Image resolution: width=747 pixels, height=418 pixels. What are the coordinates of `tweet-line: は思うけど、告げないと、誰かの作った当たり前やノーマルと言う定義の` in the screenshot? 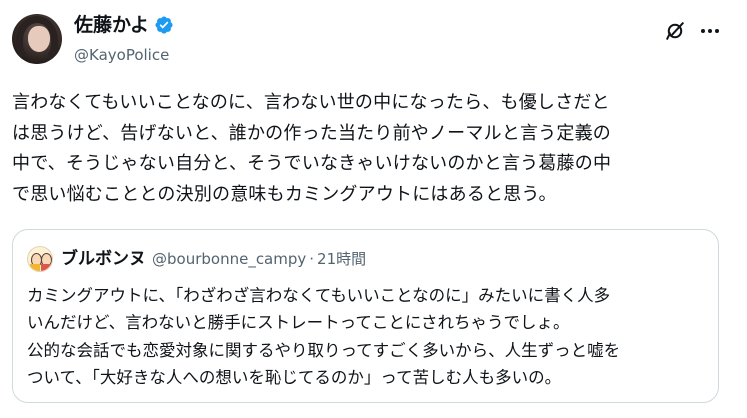 It's located at (311, 133).